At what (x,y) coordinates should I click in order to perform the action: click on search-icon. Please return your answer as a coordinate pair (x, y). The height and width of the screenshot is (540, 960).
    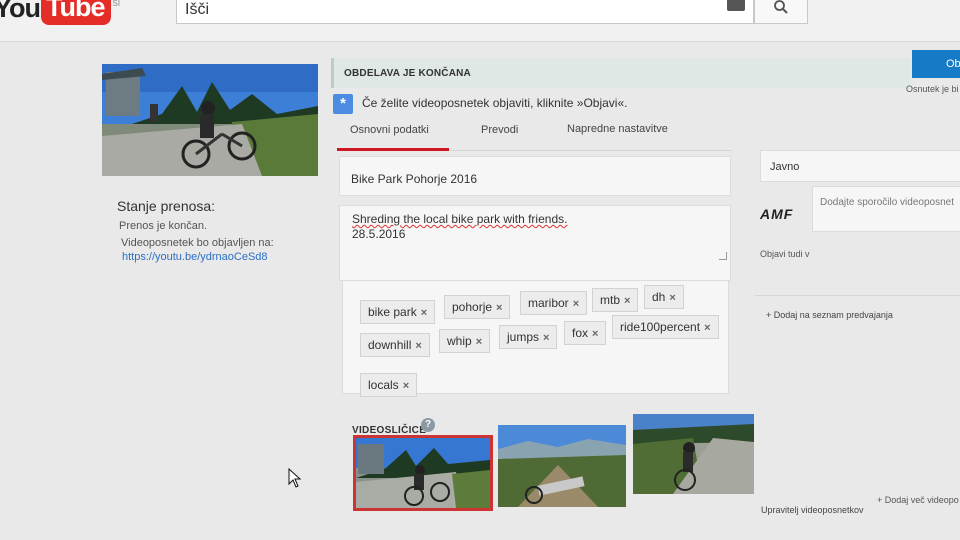
    Looking at the image, I should click on (781, 7).